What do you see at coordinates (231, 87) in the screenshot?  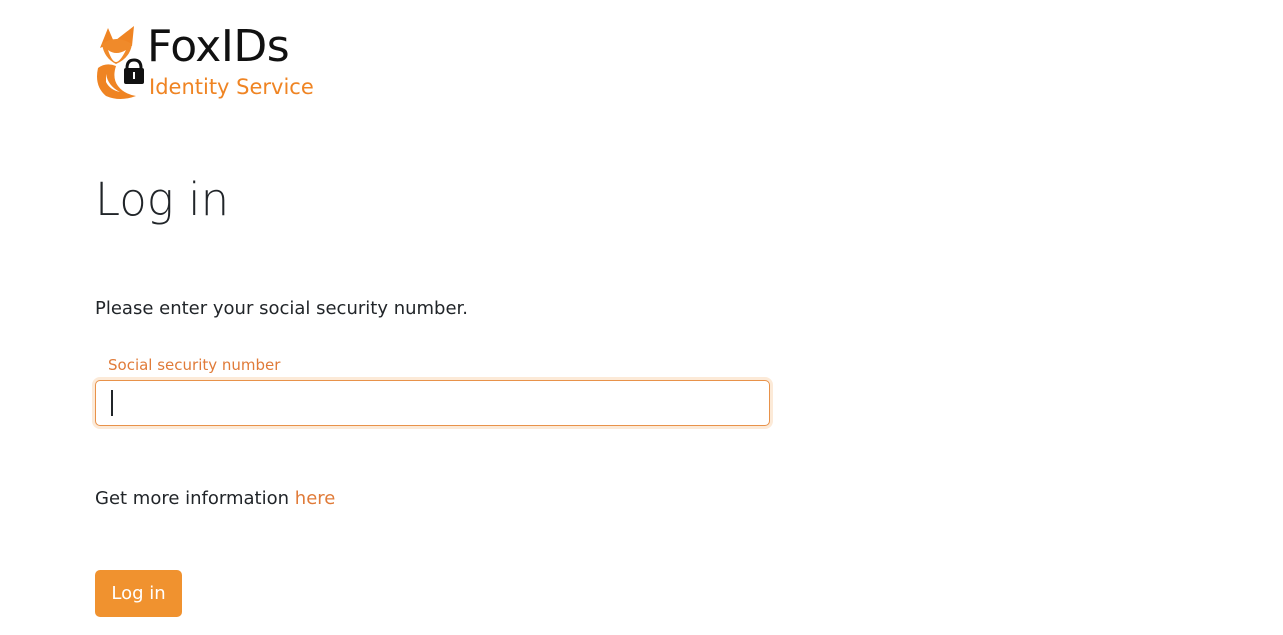 I see `brand-tagline: Identity Service` at bounding box center [231, 87].